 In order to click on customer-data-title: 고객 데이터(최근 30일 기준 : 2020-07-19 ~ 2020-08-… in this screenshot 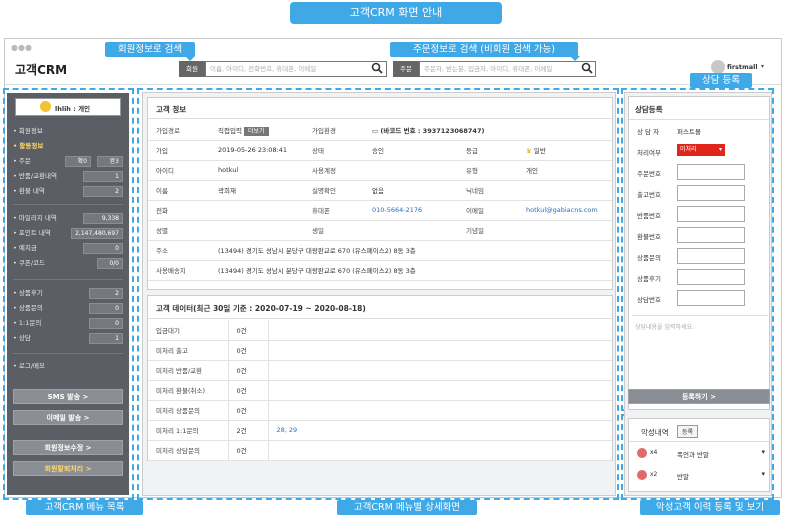, I will do `click(261, 308)`.